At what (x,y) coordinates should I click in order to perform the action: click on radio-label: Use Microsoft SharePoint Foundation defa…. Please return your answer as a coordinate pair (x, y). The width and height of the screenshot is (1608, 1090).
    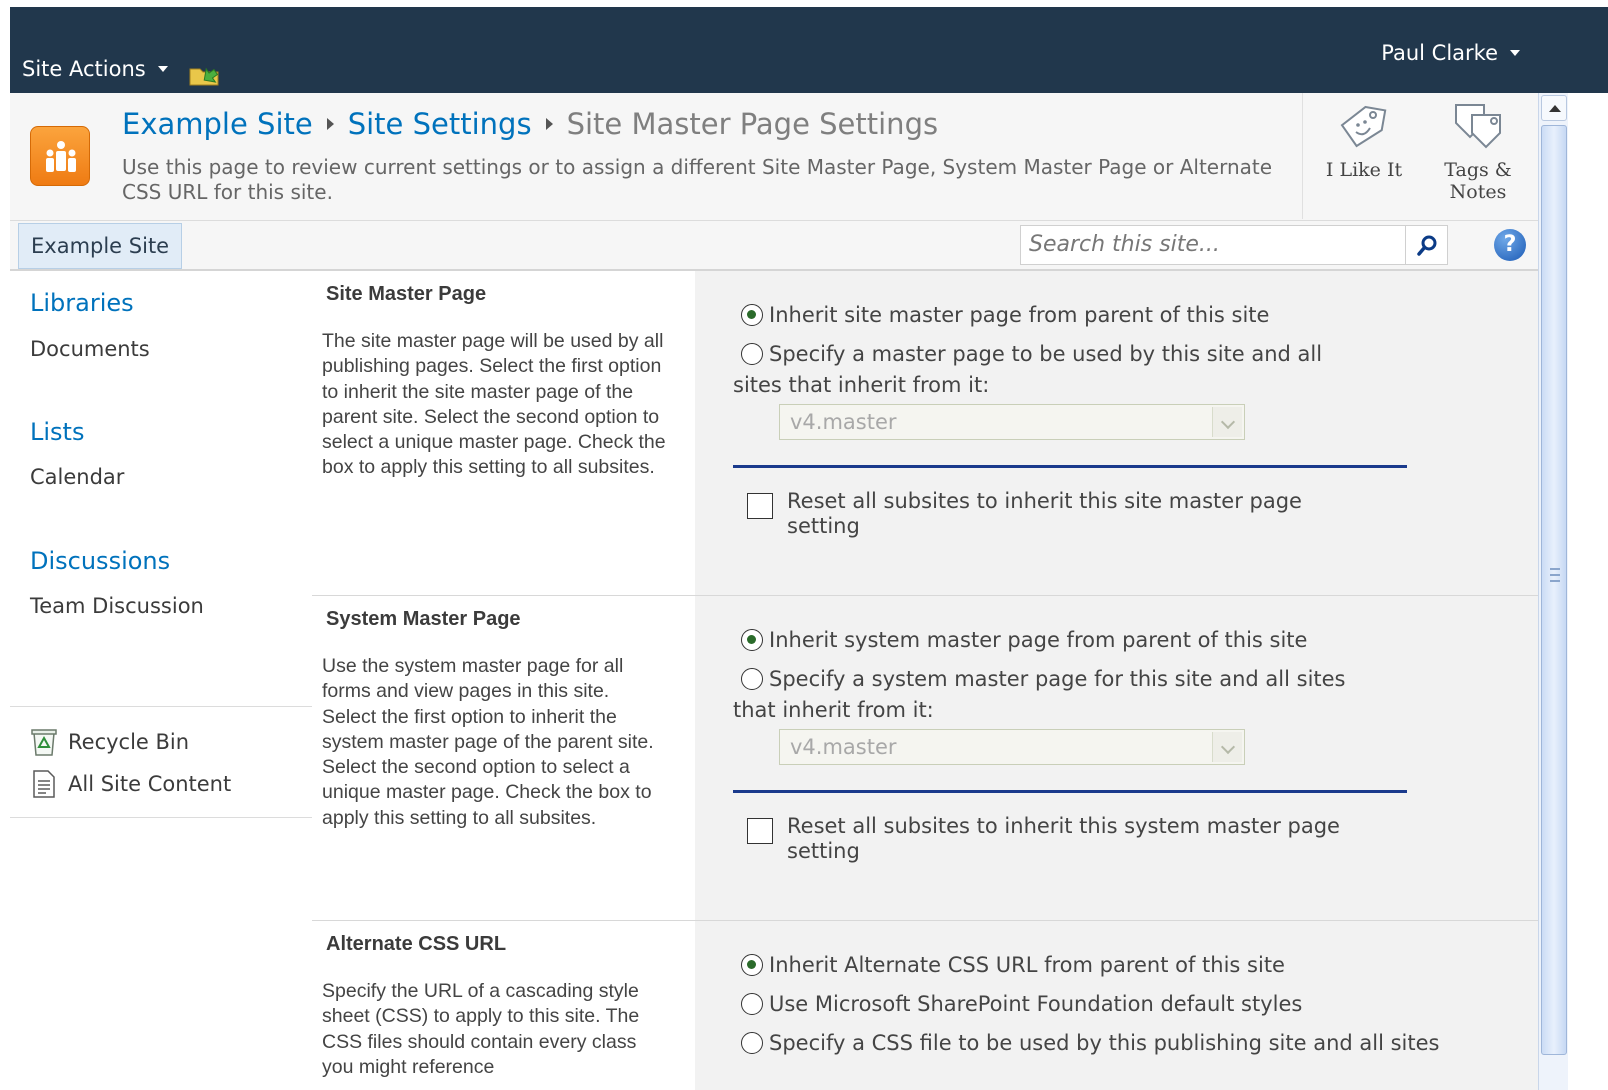
    Looking at the image, I should click on (1036, 1004).